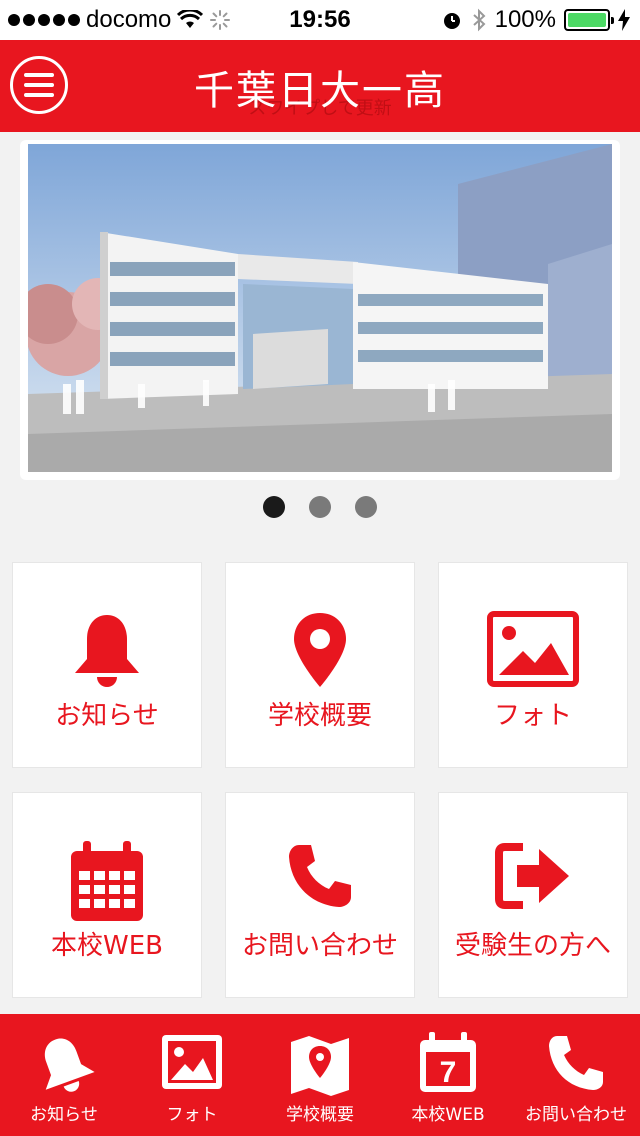 This screenshot has width=640, height=1136. What do you see at coordinates (320, 1066) in the screenshot?
I see `map-icon` at bounding box center [320, 1066].